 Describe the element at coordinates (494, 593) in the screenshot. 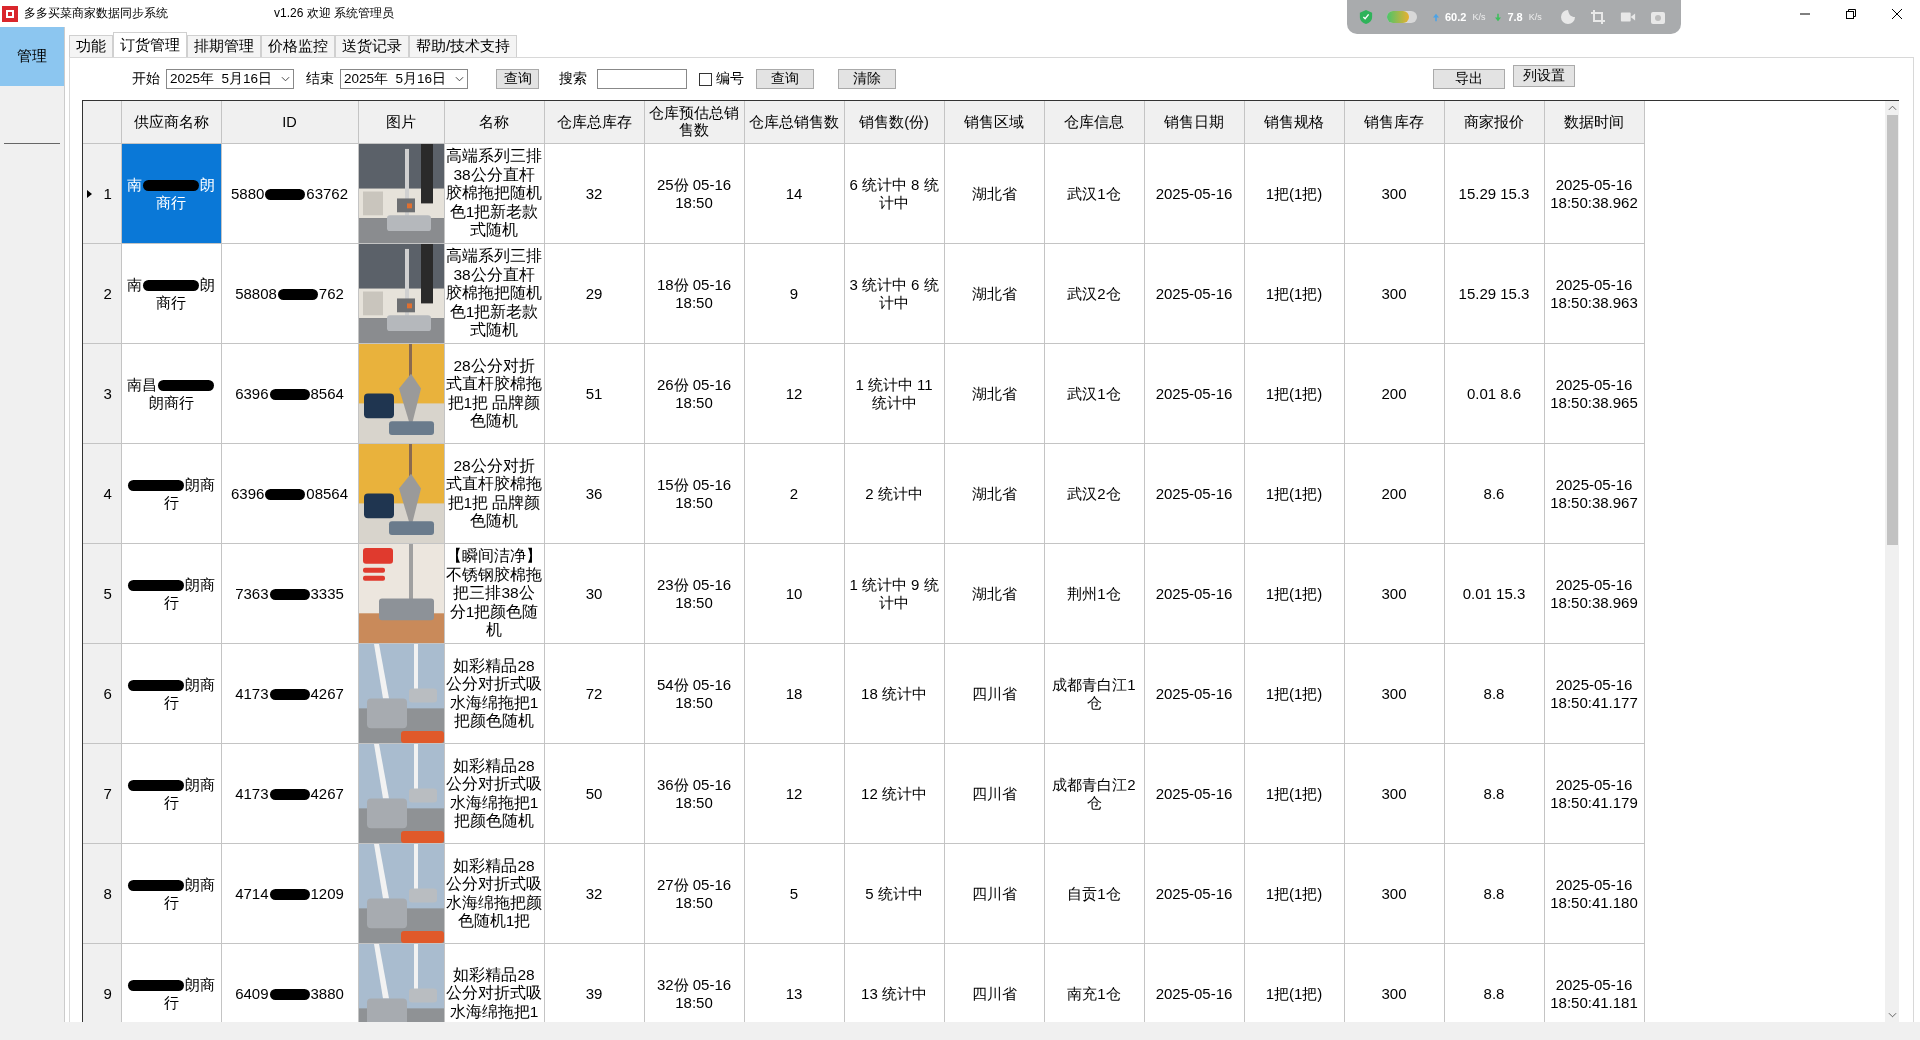

I see `product-name-cell: 【瞬间洁净】不锈钢胶棉拖把三排38公分1把颜色随机` at that location.